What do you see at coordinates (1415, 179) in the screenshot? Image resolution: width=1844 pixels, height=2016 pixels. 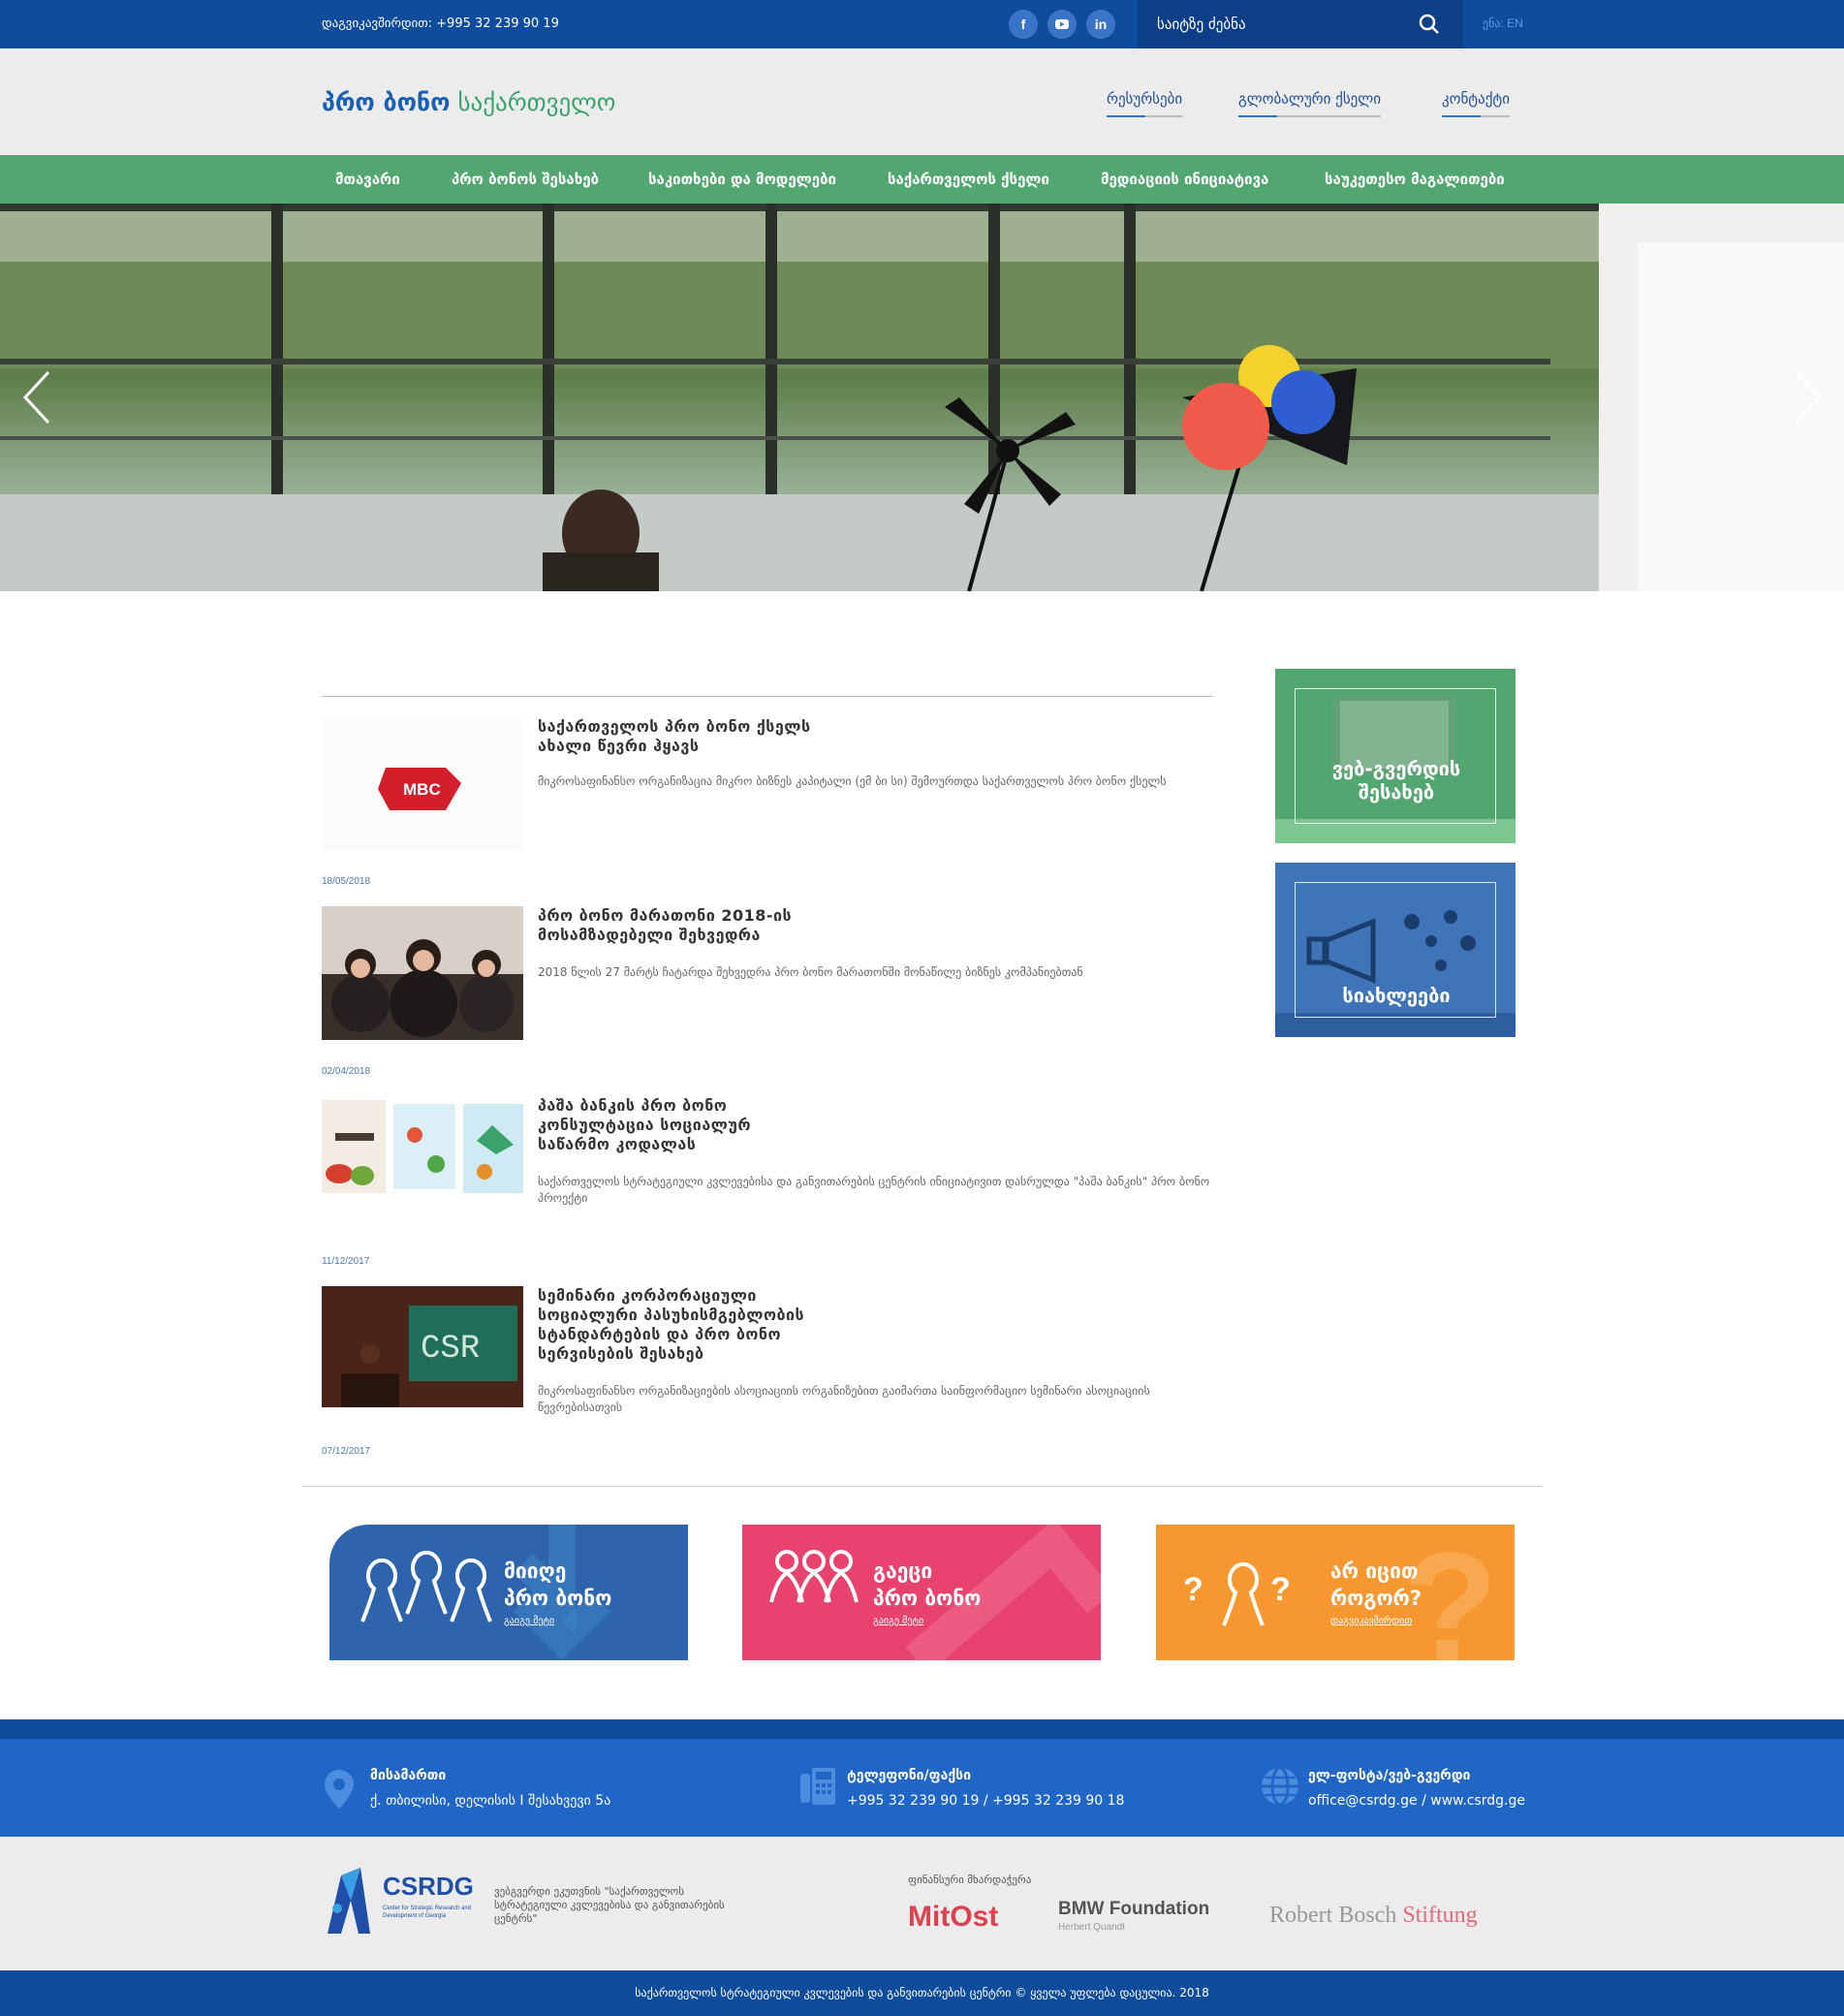 I see `nav-best-practices: საუკეთესო მაგალითები` at bounding box center [1415, 179].